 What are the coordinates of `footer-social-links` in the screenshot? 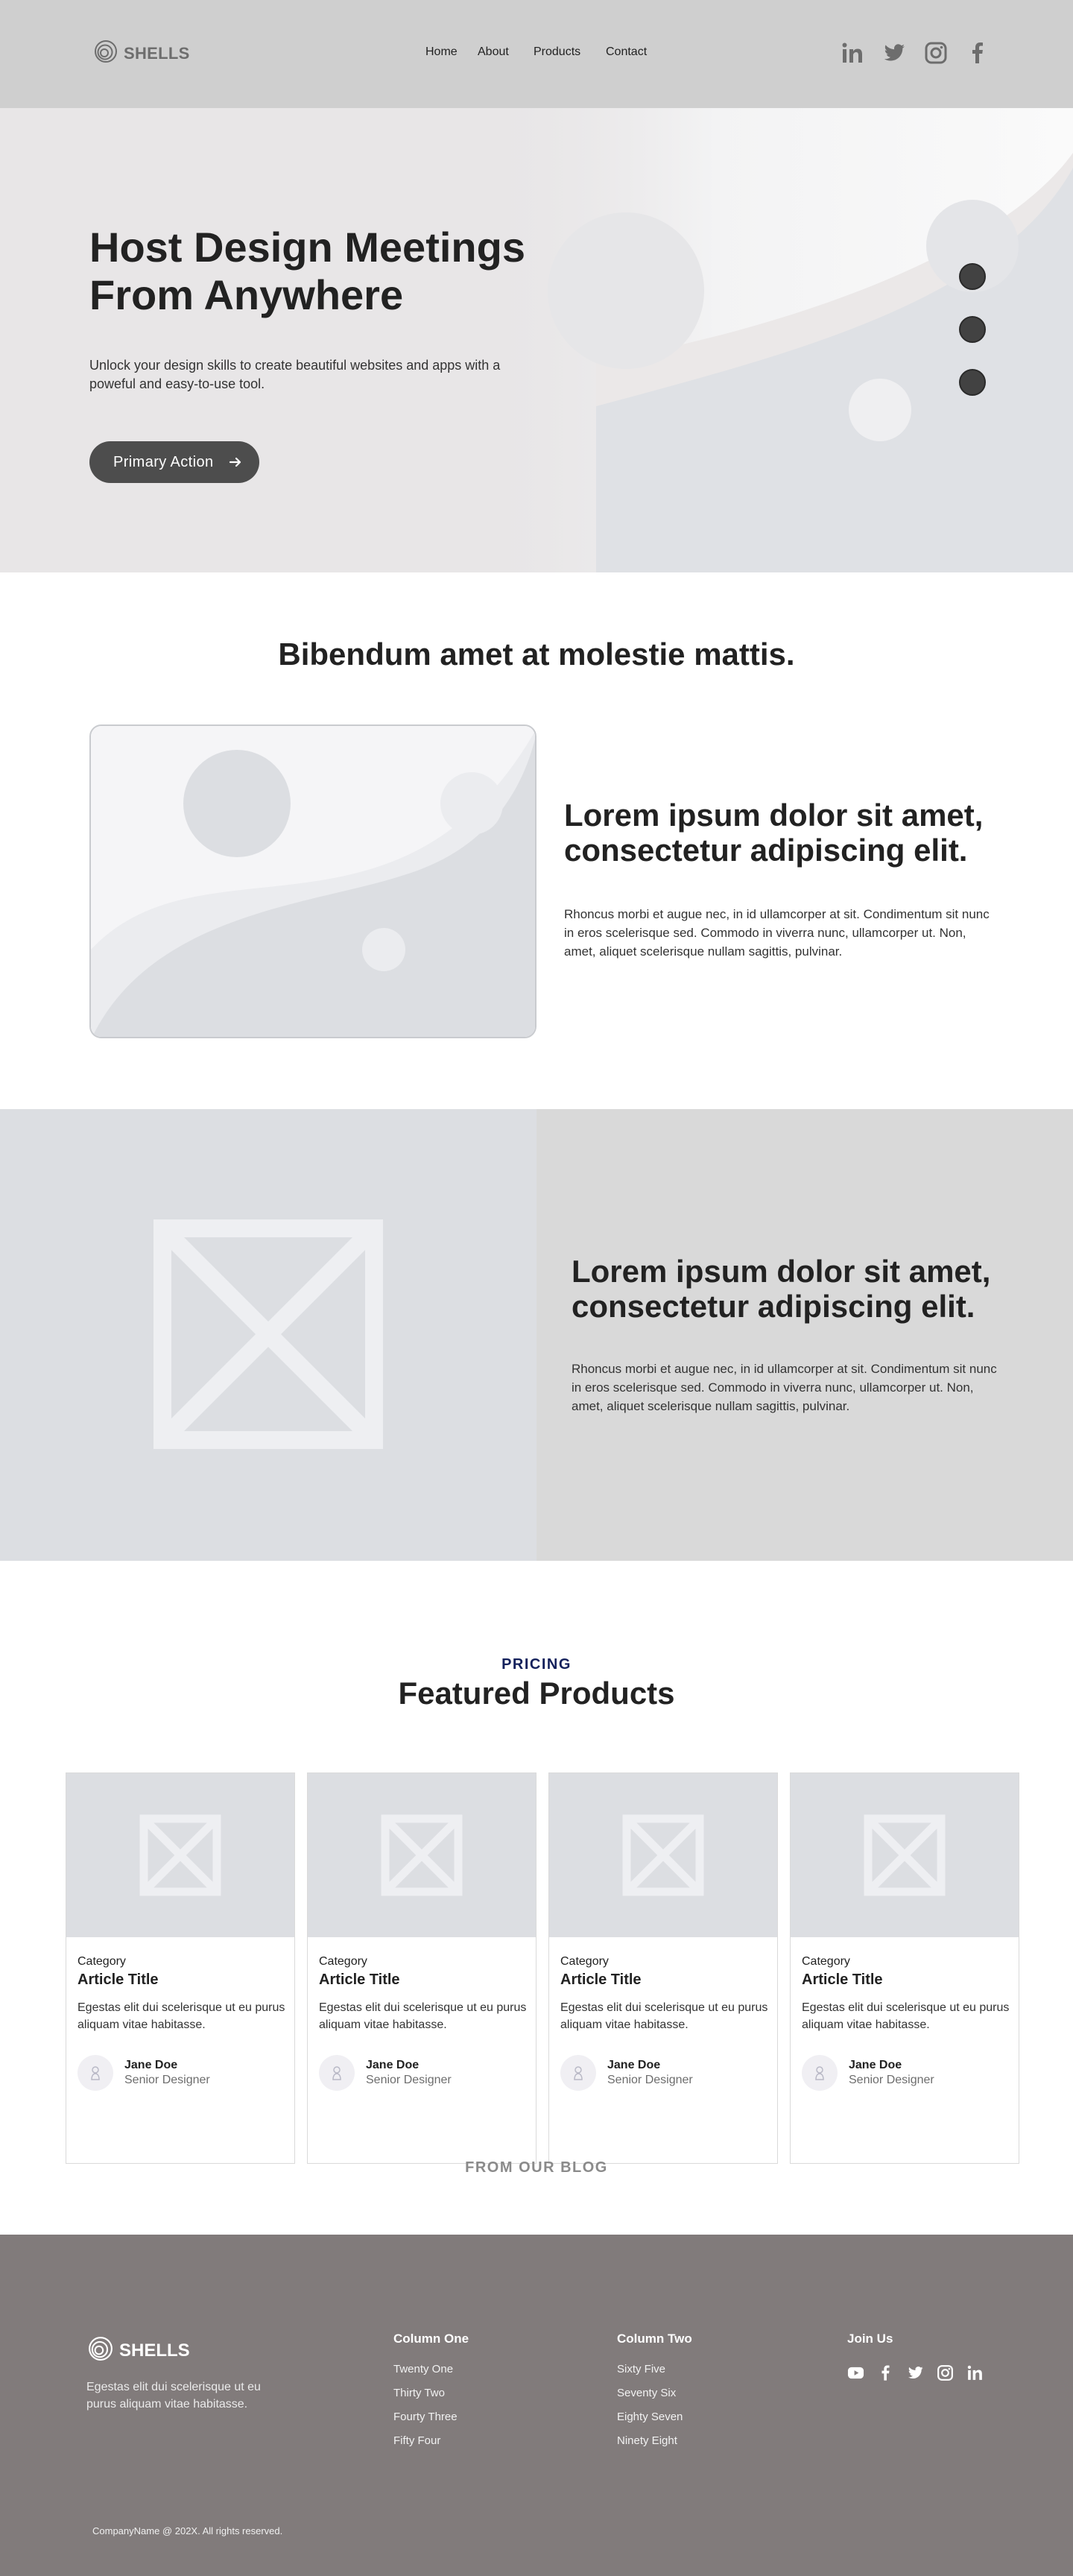 It's located at (915, 2372).